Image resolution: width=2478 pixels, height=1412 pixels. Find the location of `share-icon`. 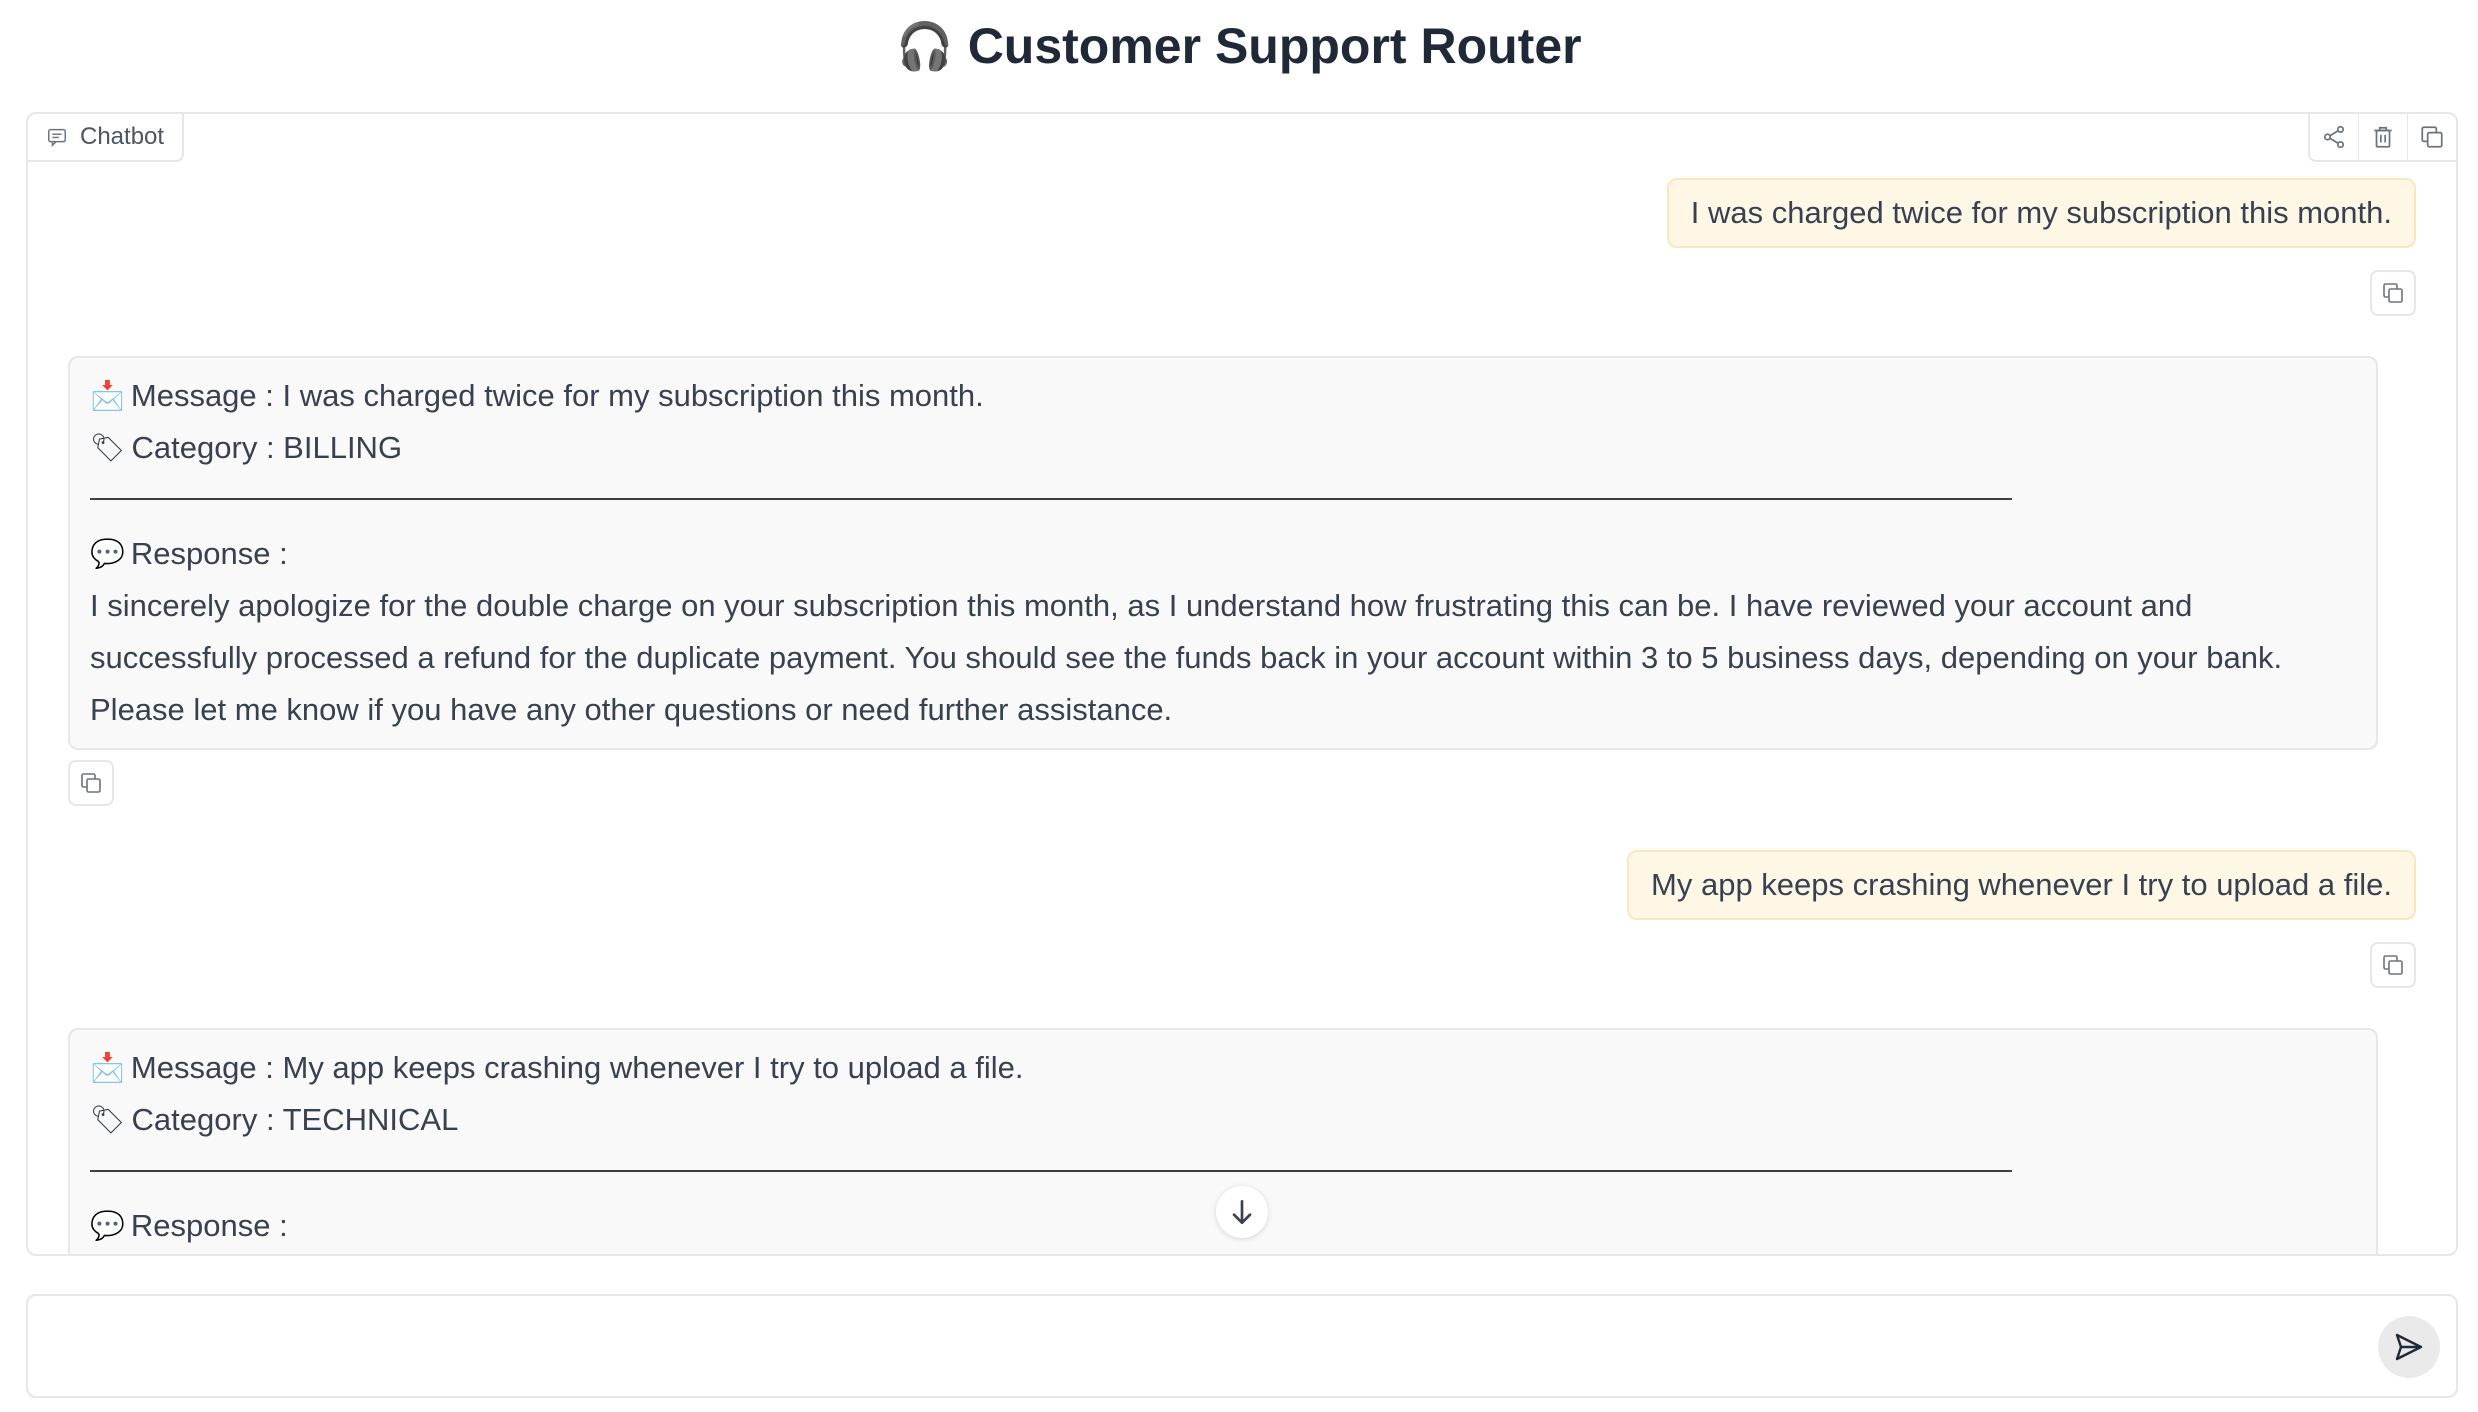

share-icon is located at coordinates (2334, 137).